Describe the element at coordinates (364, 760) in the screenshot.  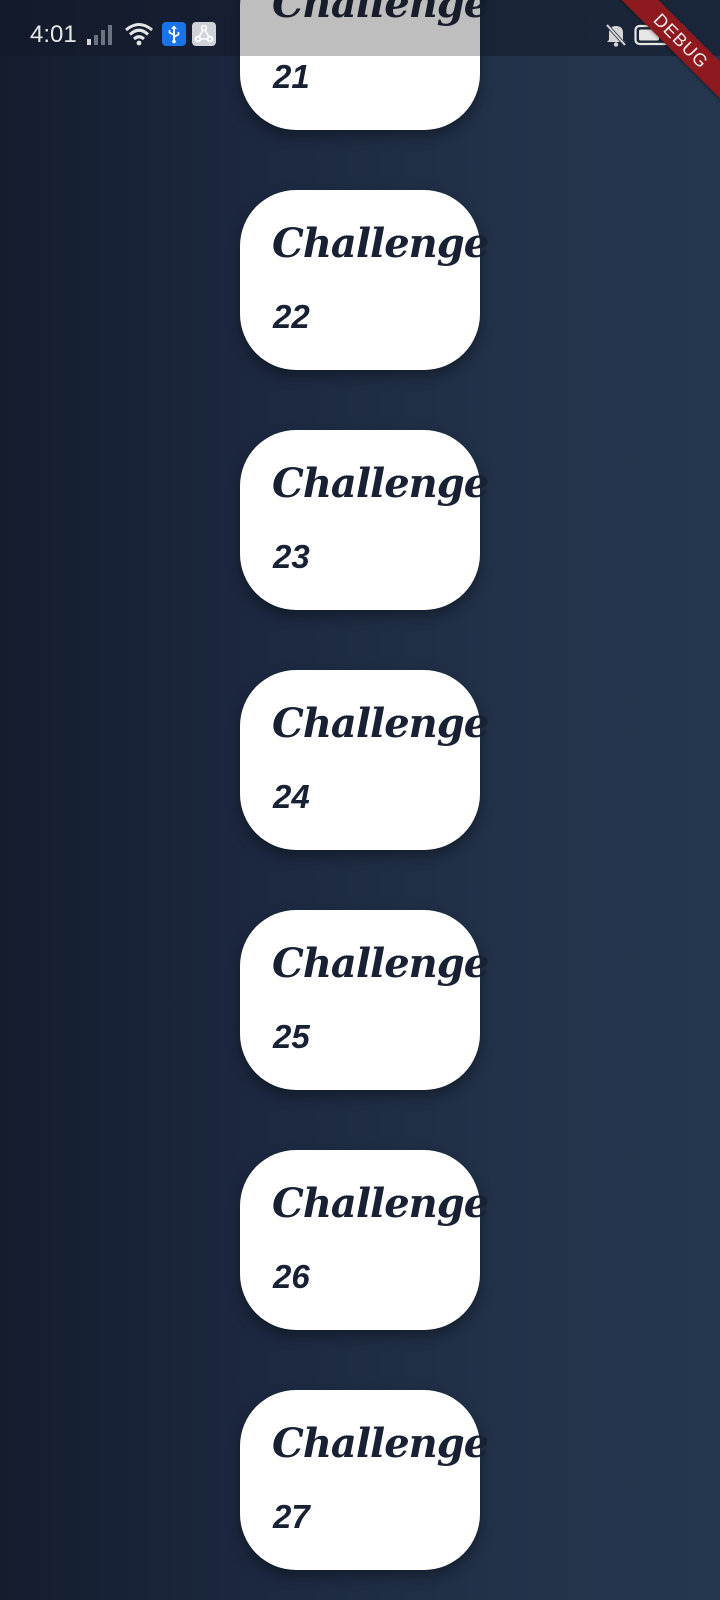
I see `challenge-card-24: Challenge 24` at that location.